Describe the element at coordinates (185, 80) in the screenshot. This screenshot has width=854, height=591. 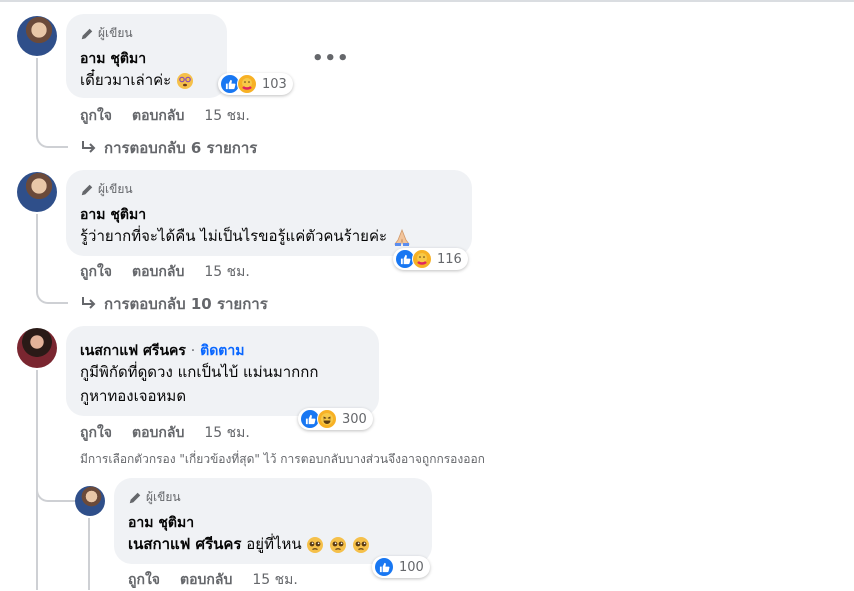
I see `dizzy-face-emoji` at that location.